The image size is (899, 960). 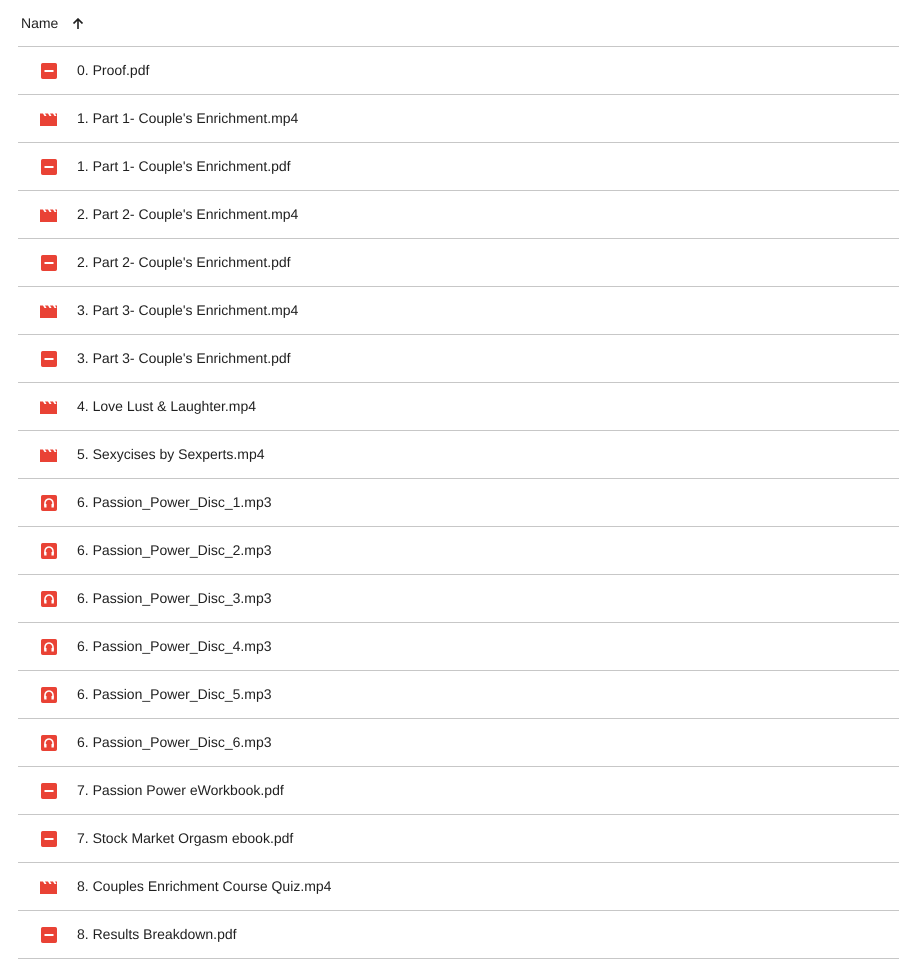 I want to click on file-name: 2. Part 2- Couple's Enrichment.pdf, so click(x=184, y=262).